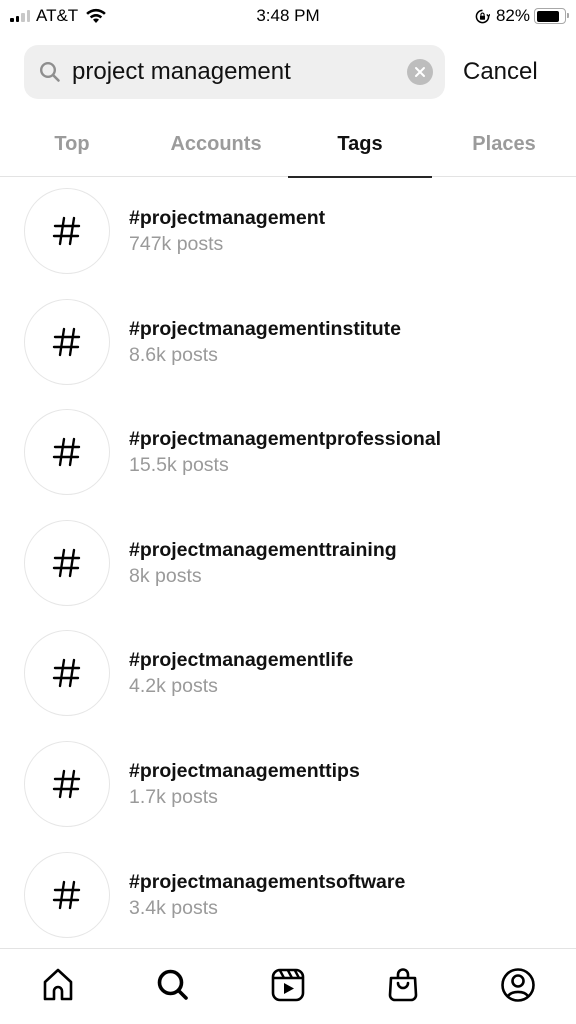 Image resolution: width=576 pixels, height=1024 pixels. Describe the element at coordinates (504, 148) in the screenshot. I see `tab-places: Places` at that location.